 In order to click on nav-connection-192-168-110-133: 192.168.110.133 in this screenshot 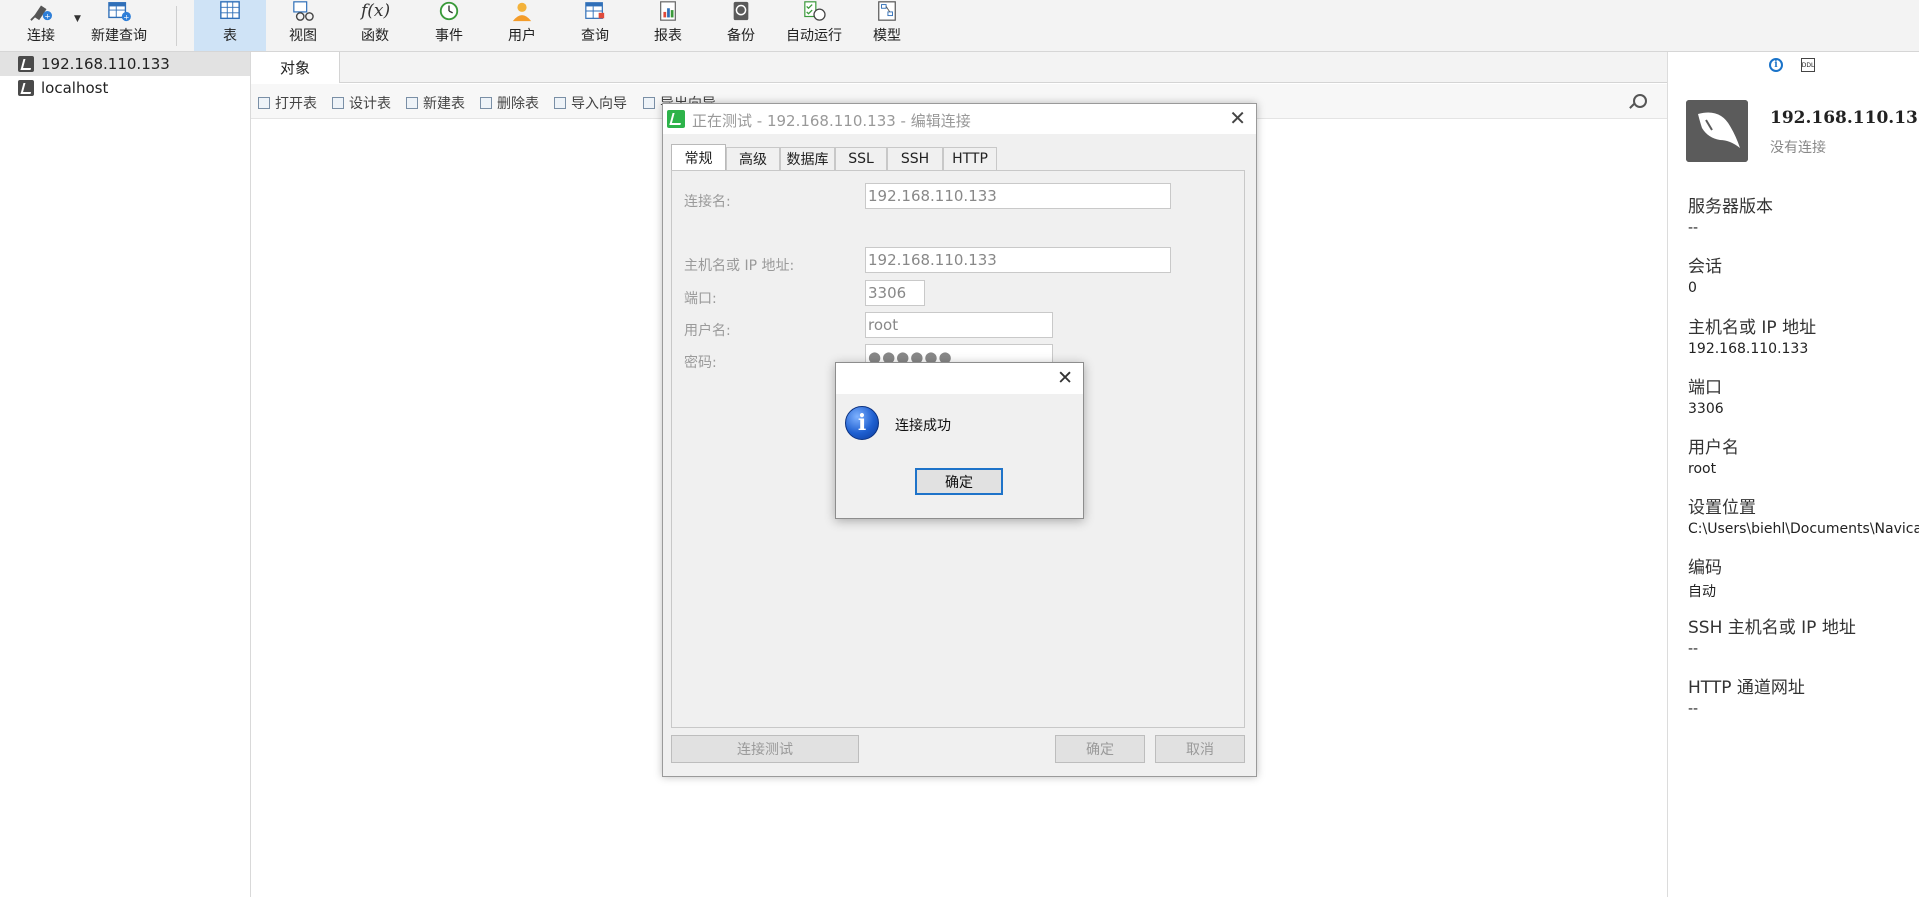, I will do `click(125, 64)`.